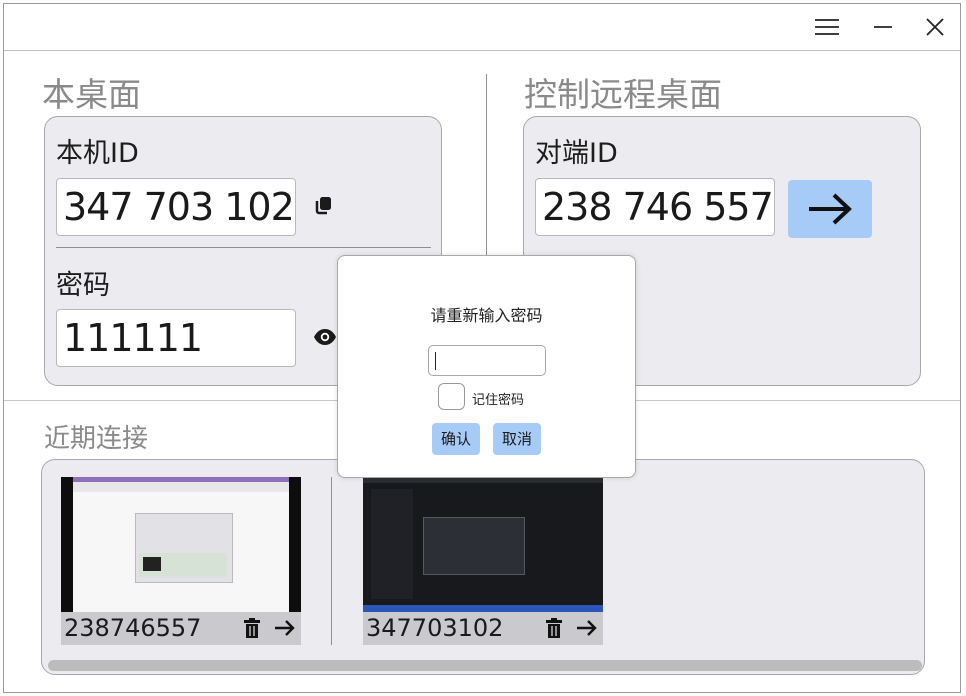 This screenshot has height=696, width=966. I want to click on confirm-button: 确认, so click(456, 439).